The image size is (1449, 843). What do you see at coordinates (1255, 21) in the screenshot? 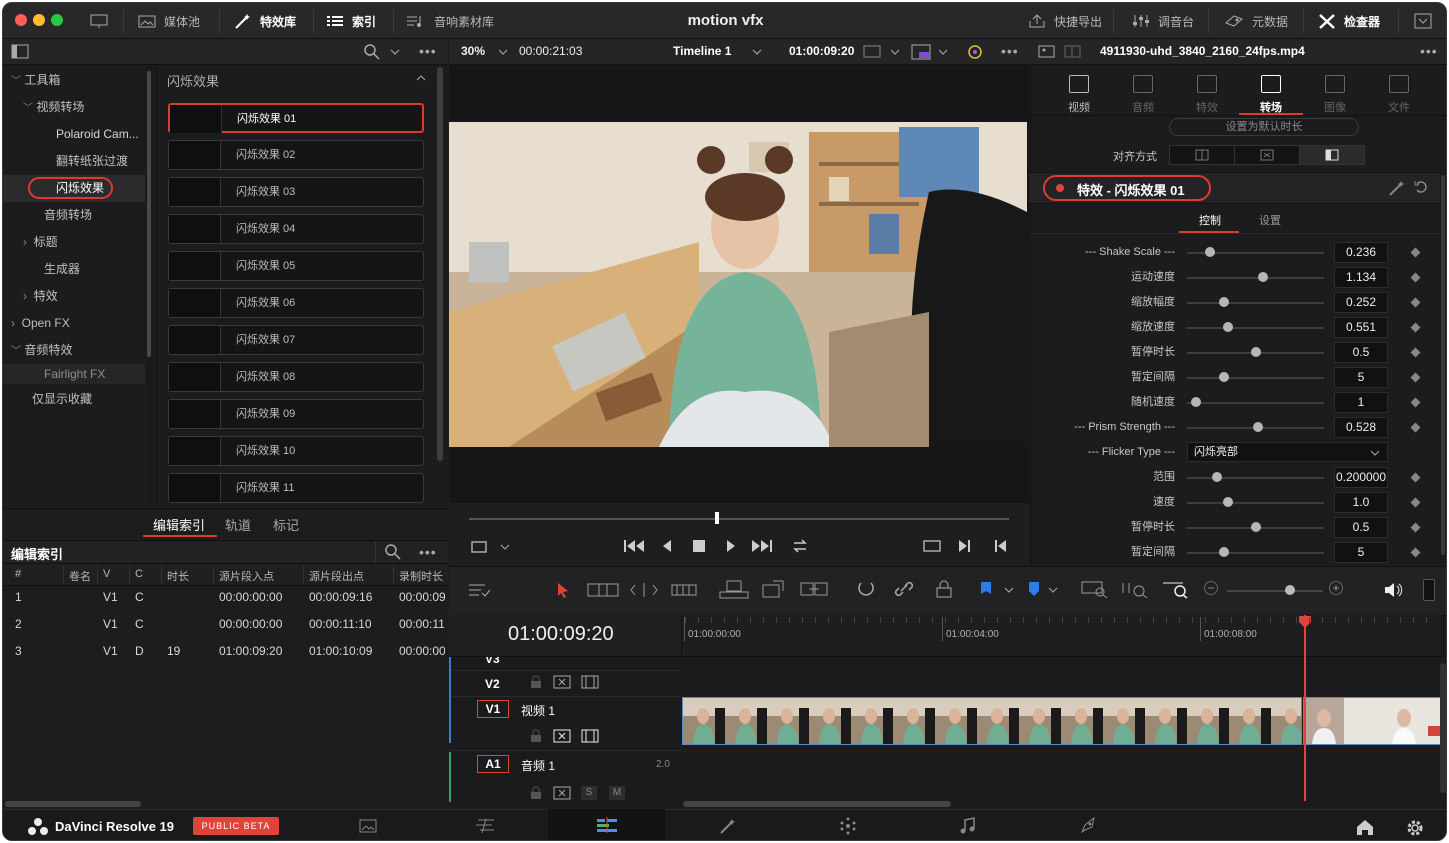
I see `metadata-button: 元数据` at bounding box center [1255, 21].